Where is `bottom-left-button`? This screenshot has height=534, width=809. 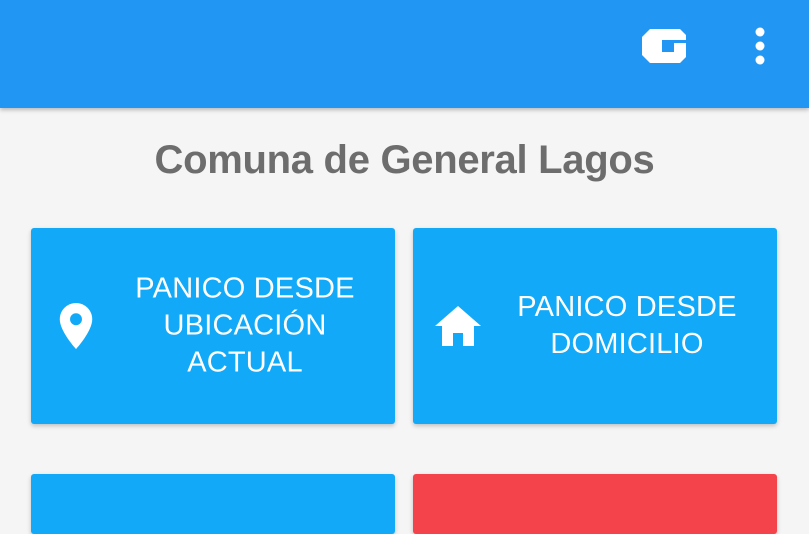 bottom-left-button is located at coordinates (213, 504).